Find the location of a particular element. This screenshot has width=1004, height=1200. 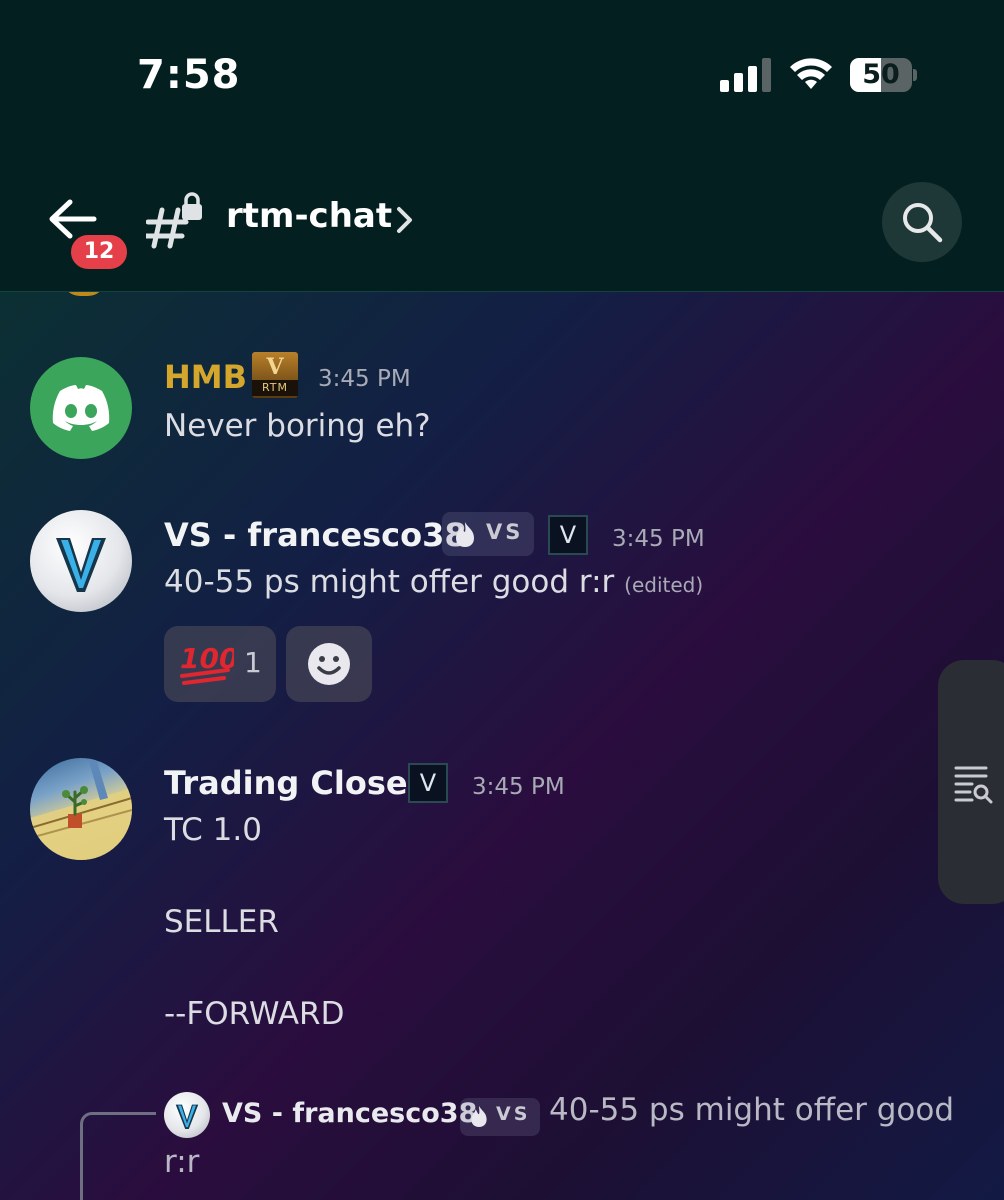

message-text: 40-55 ps might offer good r:r is located at coordinates (389, 582).